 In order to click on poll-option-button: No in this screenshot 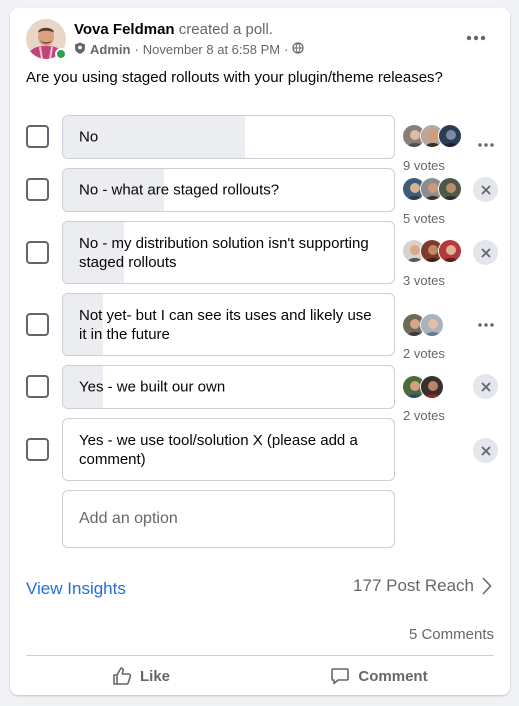, I will do `click(228, 137)`.